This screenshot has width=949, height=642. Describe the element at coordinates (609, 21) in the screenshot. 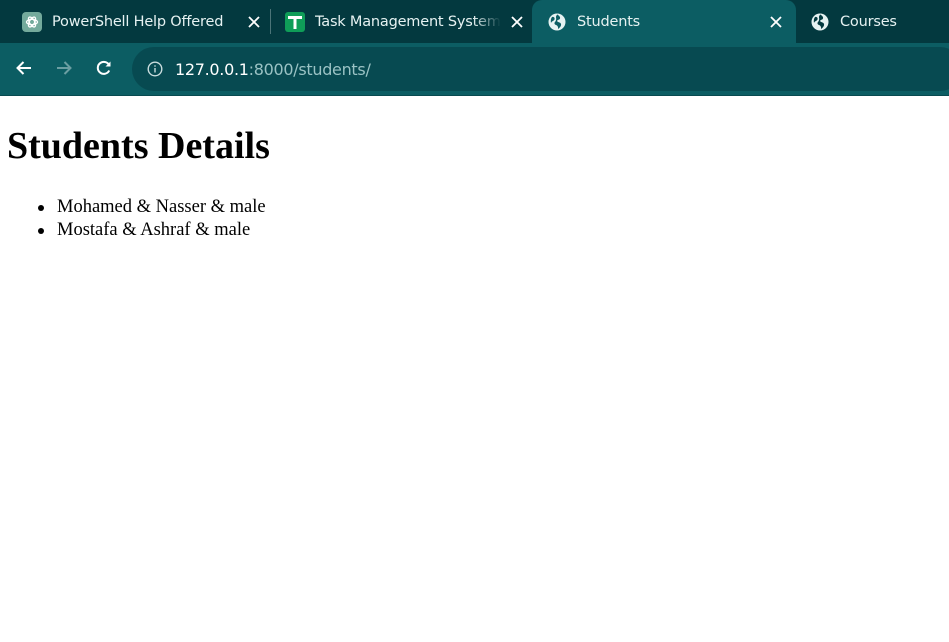

I see `tab-title: Students` at that location.